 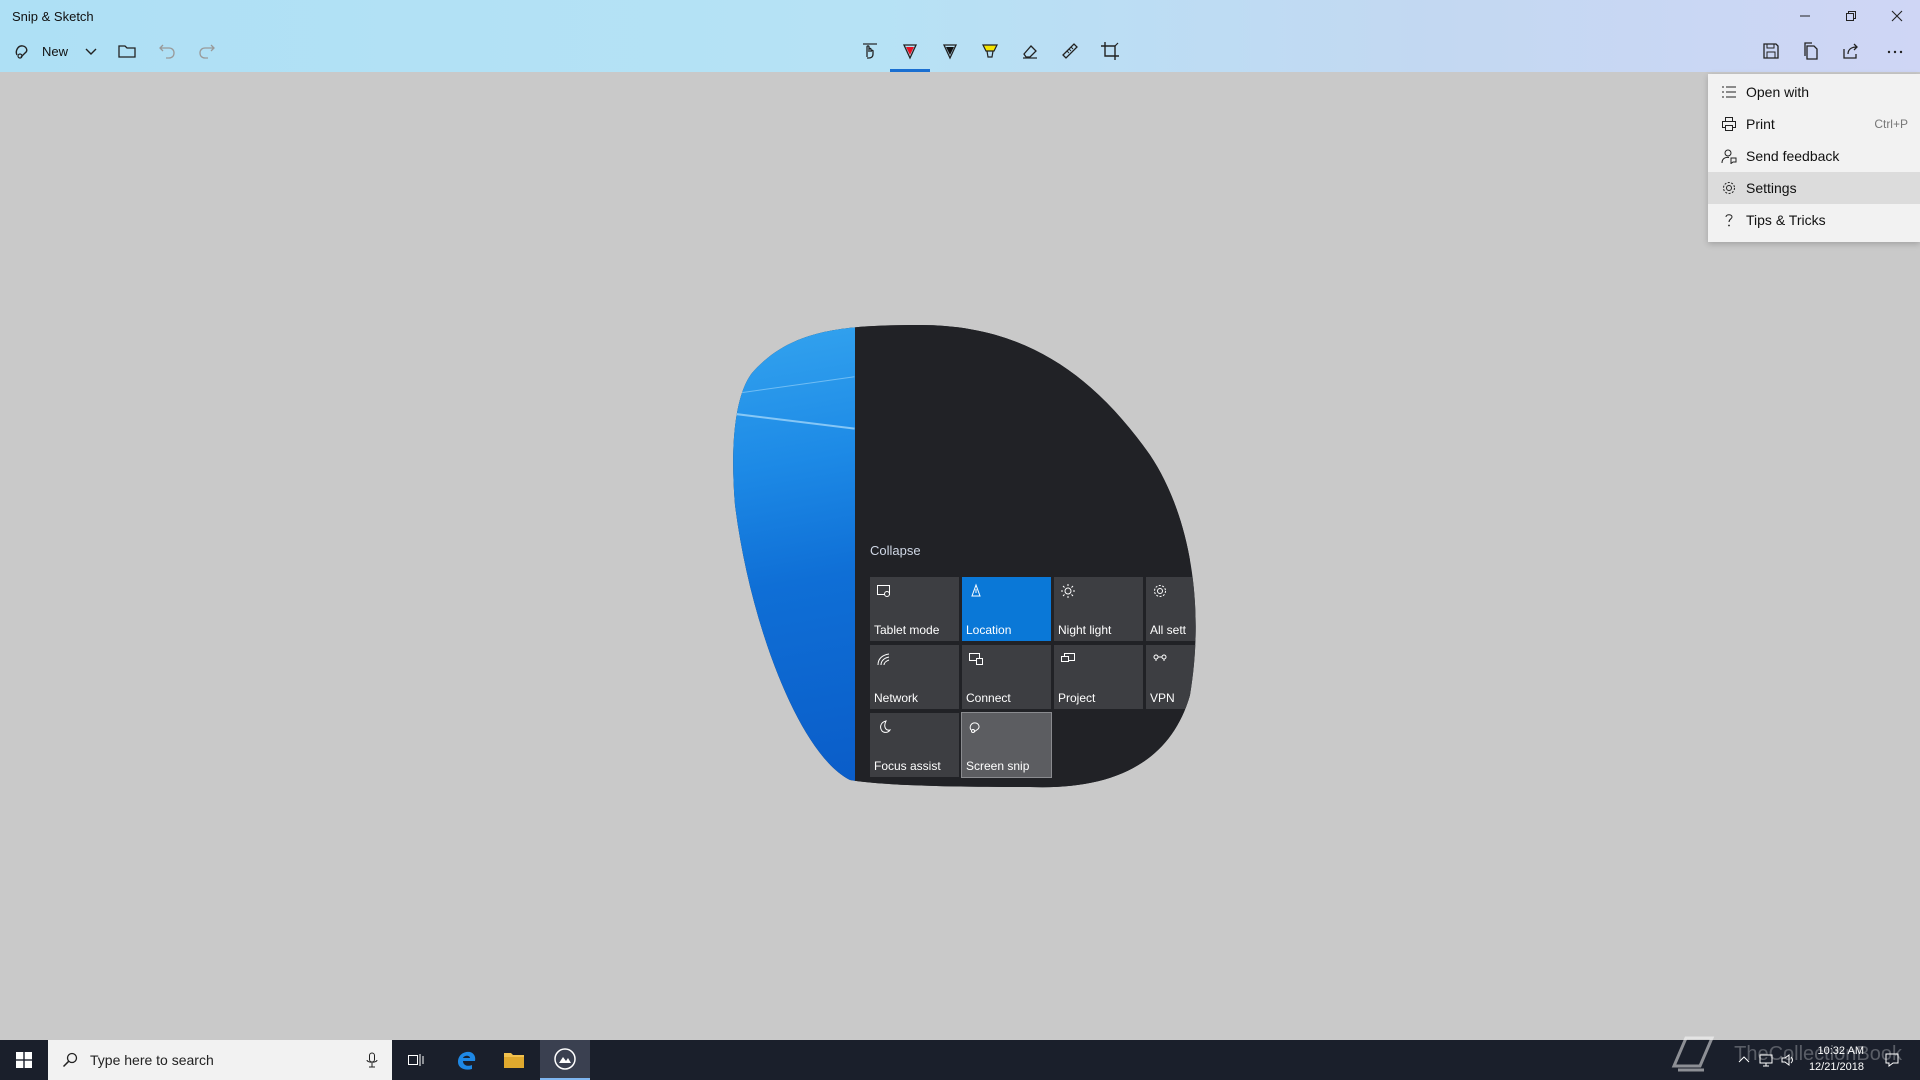 What do you see at coordinates (1814, 124) in the screenshot?
I see `menu-item-print: Print Ctrl+P` at bounding box center [1814, 124].